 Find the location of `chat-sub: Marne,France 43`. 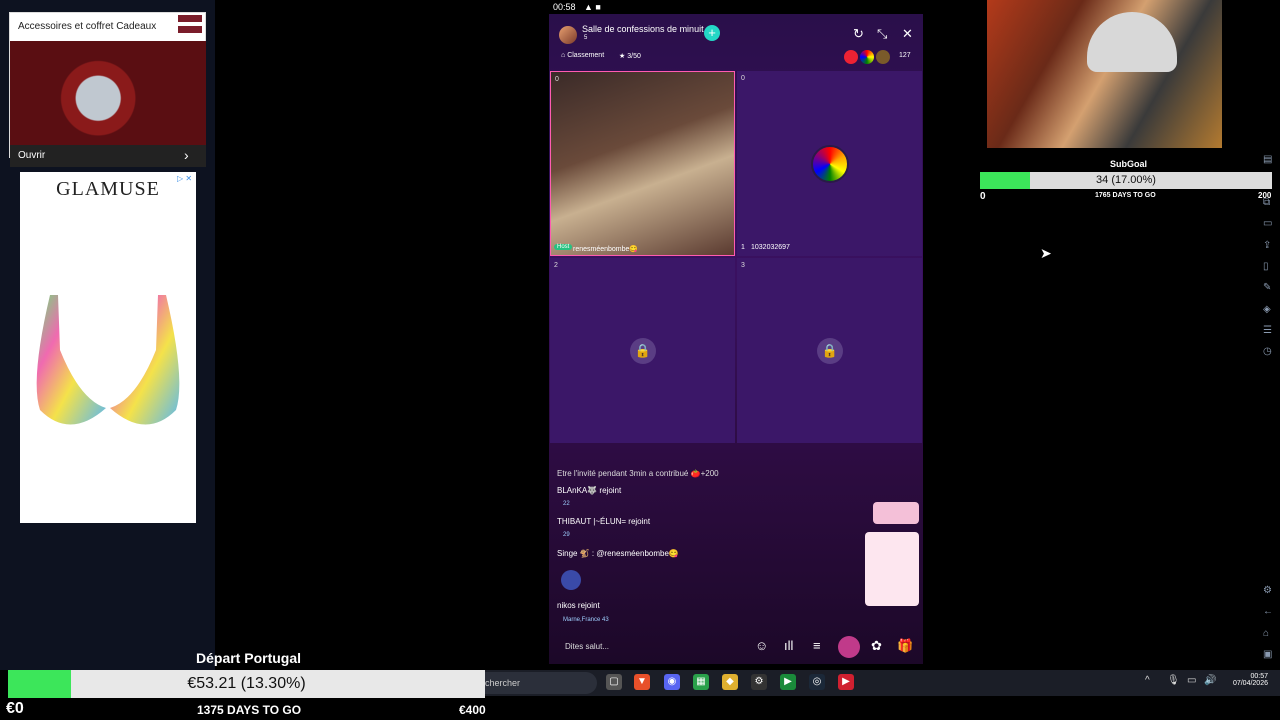

chat-sub: Marne,France 43 is located at coordinates (586, 620).